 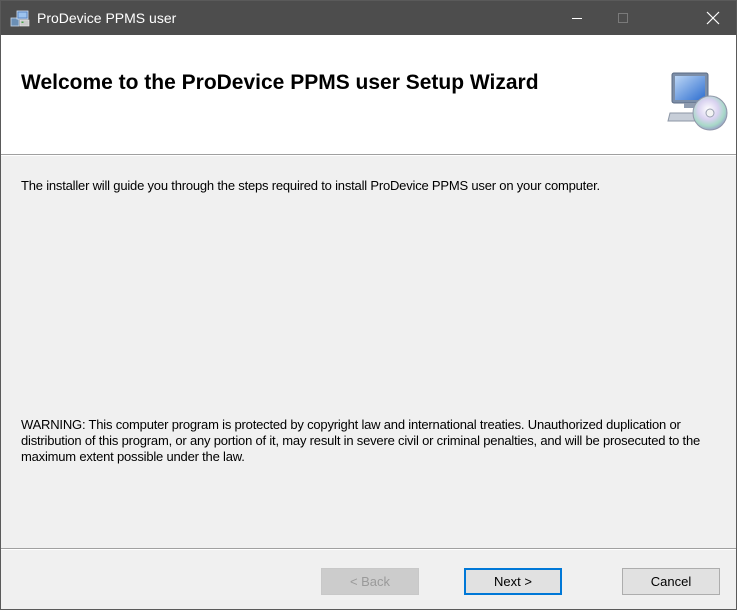 I want to click on back-button: < Back, so click(x=370, y=581).